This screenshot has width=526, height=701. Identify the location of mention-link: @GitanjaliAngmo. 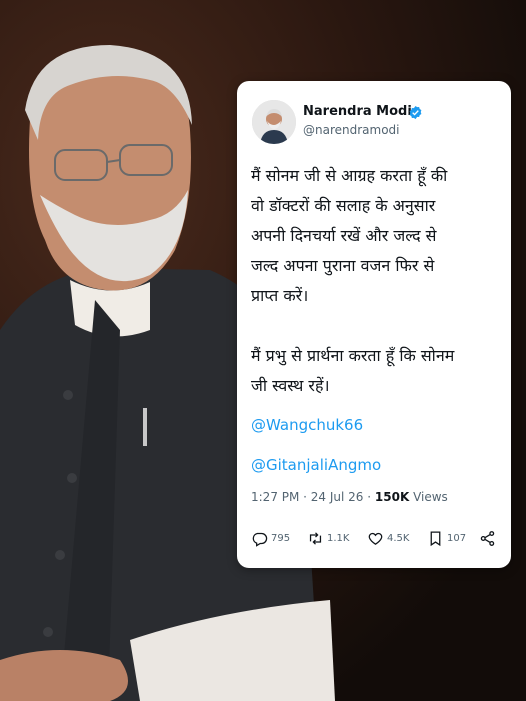
(316, 465).